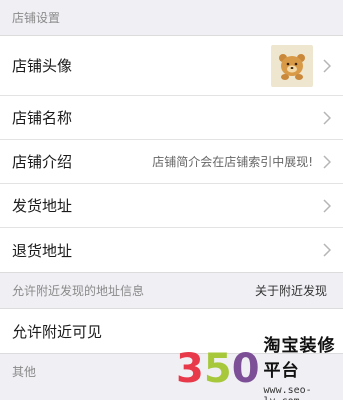 This screenshot has height=400, width=343. What do you see at coordinates (190, 369) in the screenshot?
I see `watermark-digit: 3` at bounding box center [190, 369].